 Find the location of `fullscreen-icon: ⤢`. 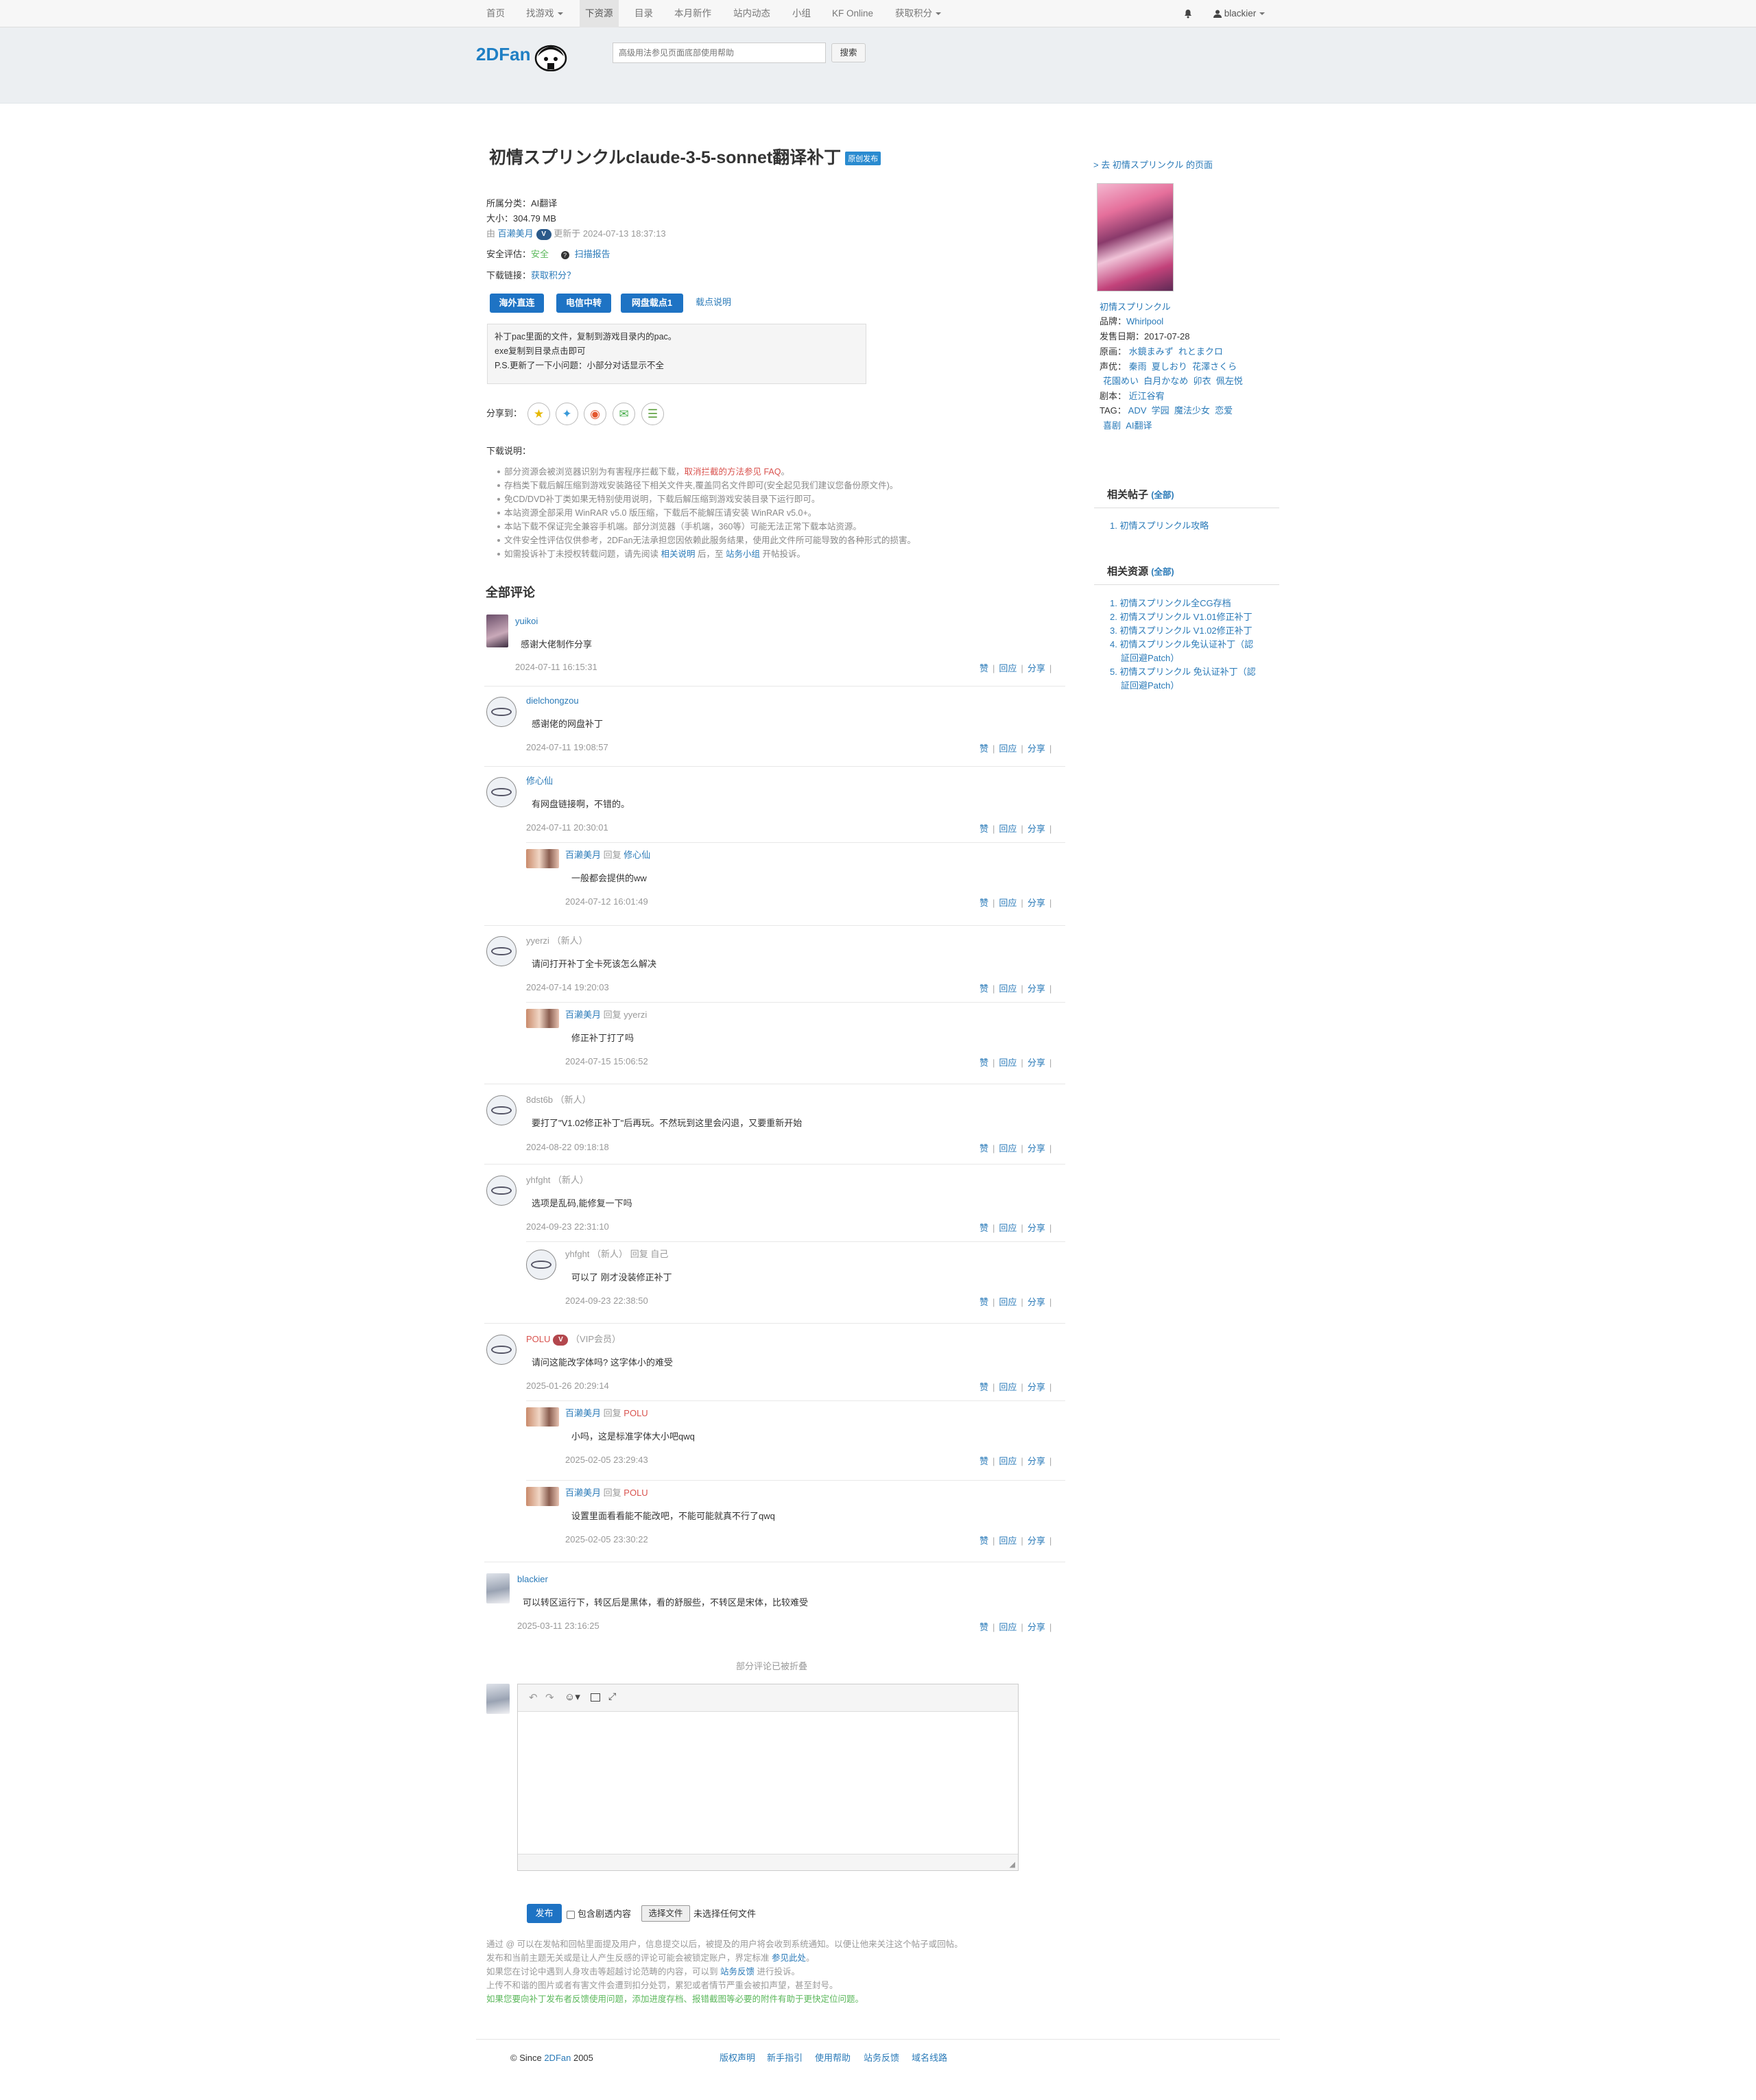

fullscreen-icon: ⤢ is located at coordinates (612, 1697).